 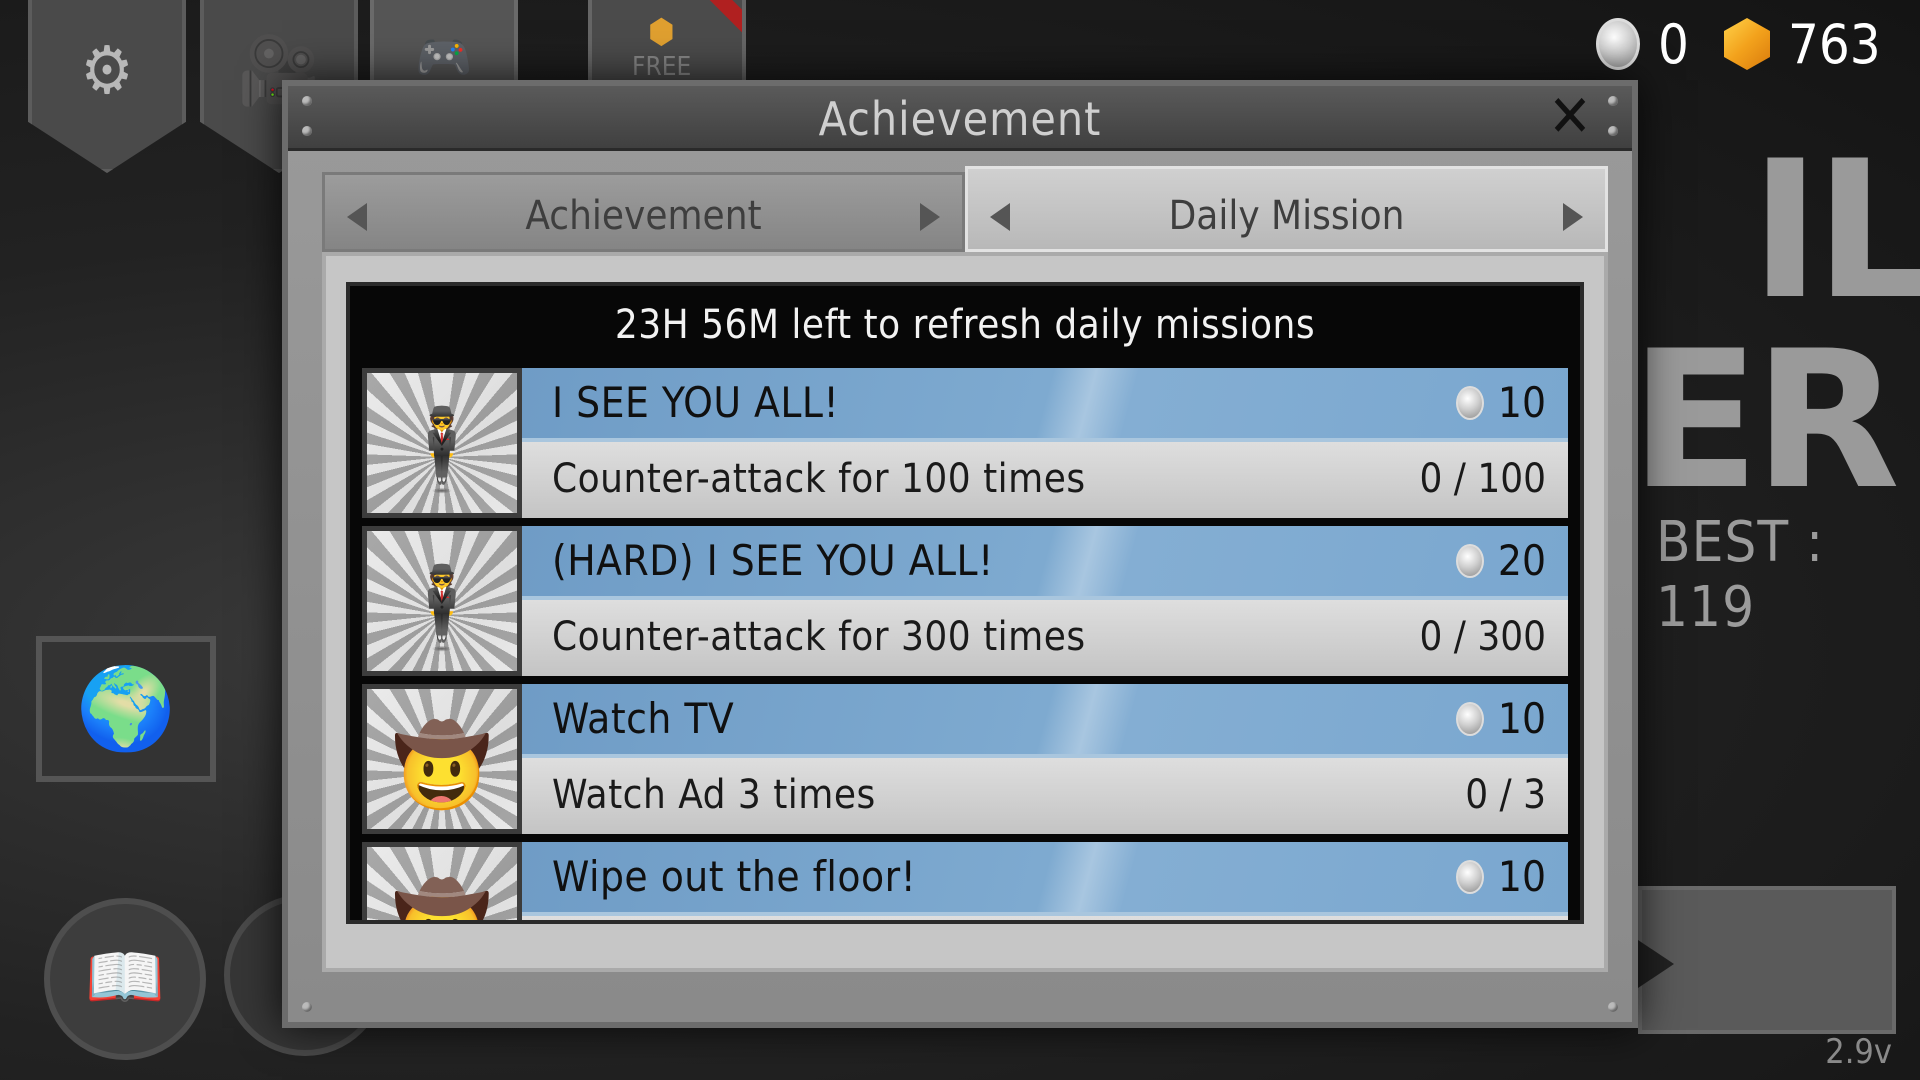 What do you see at coordinates (819, 479) in the screenshot?
I see `mission-description: Counter-attack for 100 times` at bounding box center [819, 479].